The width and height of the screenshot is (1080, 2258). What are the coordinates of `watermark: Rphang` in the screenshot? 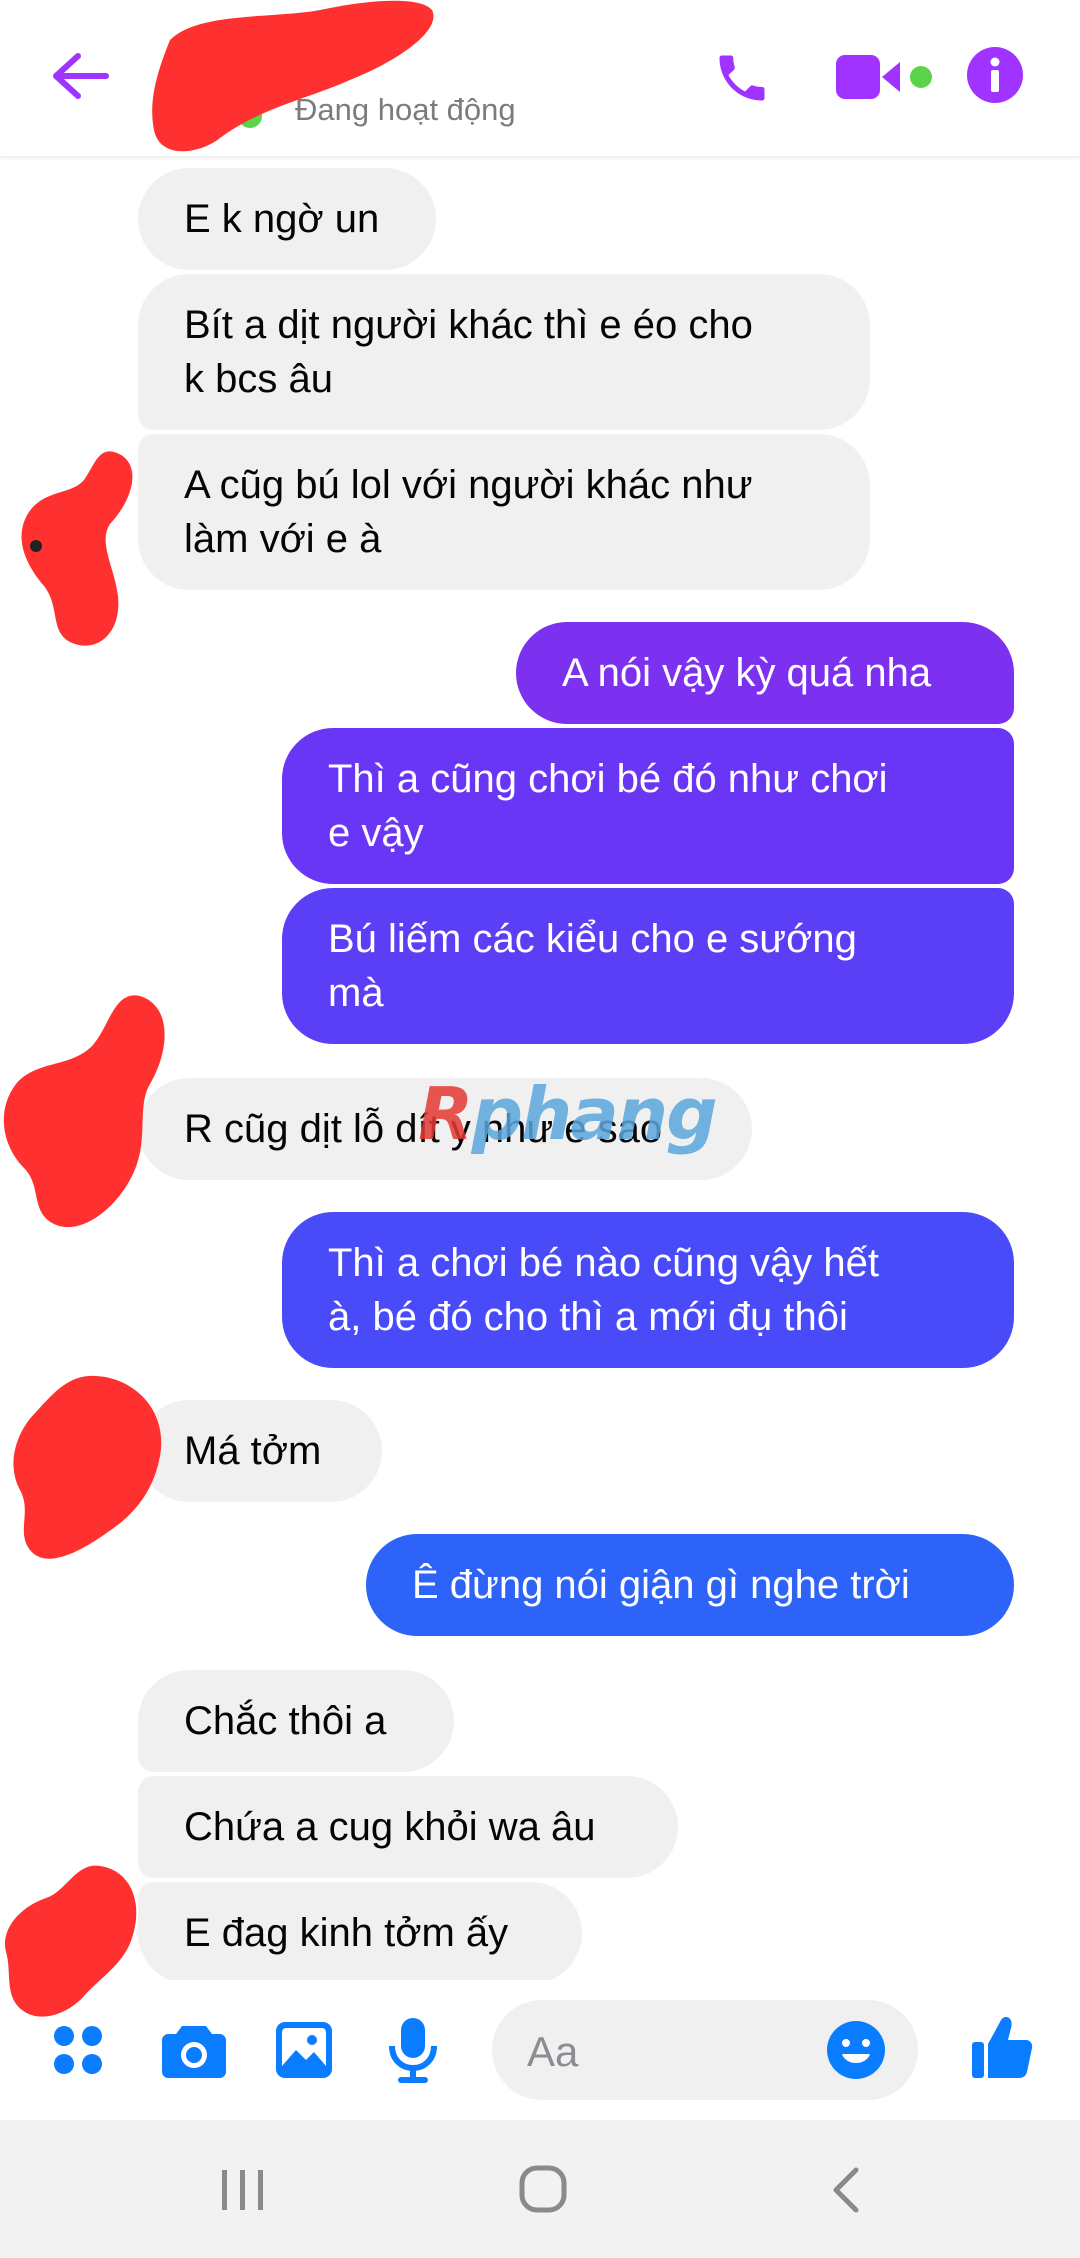 It's located at (568, 1114).